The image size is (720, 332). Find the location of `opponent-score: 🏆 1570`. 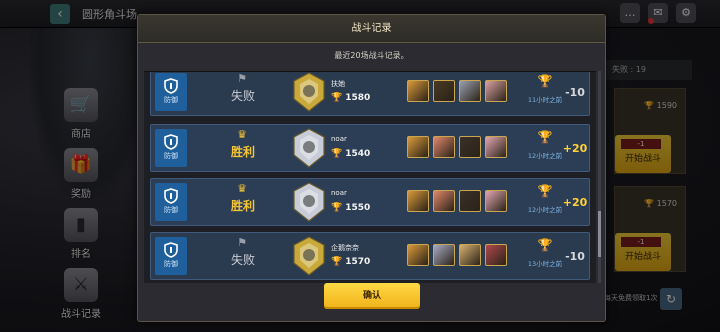

opponent-score: 🏆 1570 is located at coordinates (351, 262).